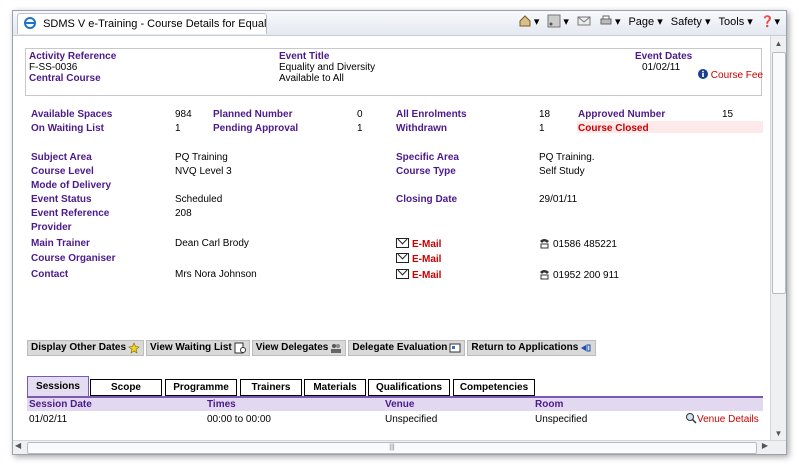  What do you see at coordinates (71, 185) in the screenshot?
I see `mode-of-delivery-label: Mode of Delivery` at bounding box center [71, 185].